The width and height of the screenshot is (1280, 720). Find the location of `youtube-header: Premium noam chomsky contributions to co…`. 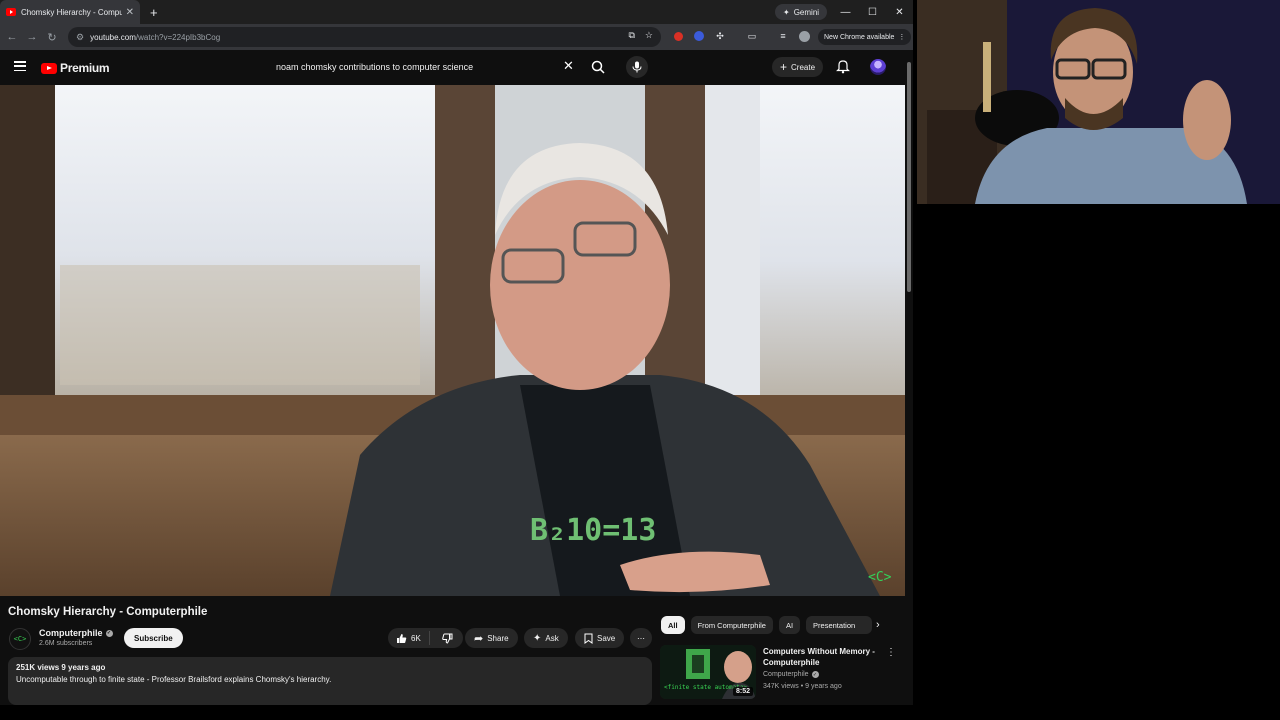

youtube-header: Premium noam chomsky contributions to co… is located at coordinates (452, 67).